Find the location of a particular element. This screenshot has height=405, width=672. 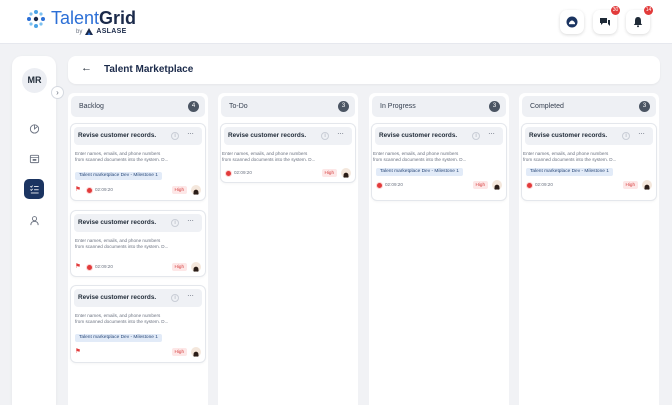

notifications-button: 14 is located at coordinates (639, 20).